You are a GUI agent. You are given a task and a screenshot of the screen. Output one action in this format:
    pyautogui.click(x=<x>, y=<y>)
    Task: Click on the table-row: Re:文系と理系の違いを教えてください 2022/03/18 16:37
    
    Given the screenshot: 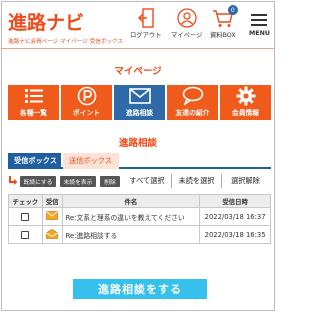 What is the action you would take?
    pyautogui.click(x=139, y=216)
    